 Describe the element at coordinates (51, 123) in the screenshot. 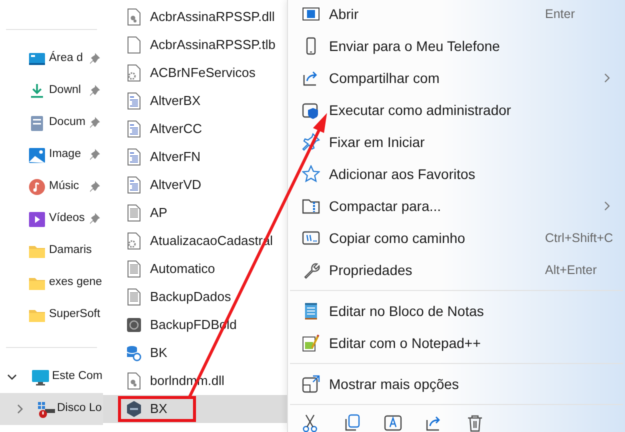

I see `sidebar-item: Docum` at that location.